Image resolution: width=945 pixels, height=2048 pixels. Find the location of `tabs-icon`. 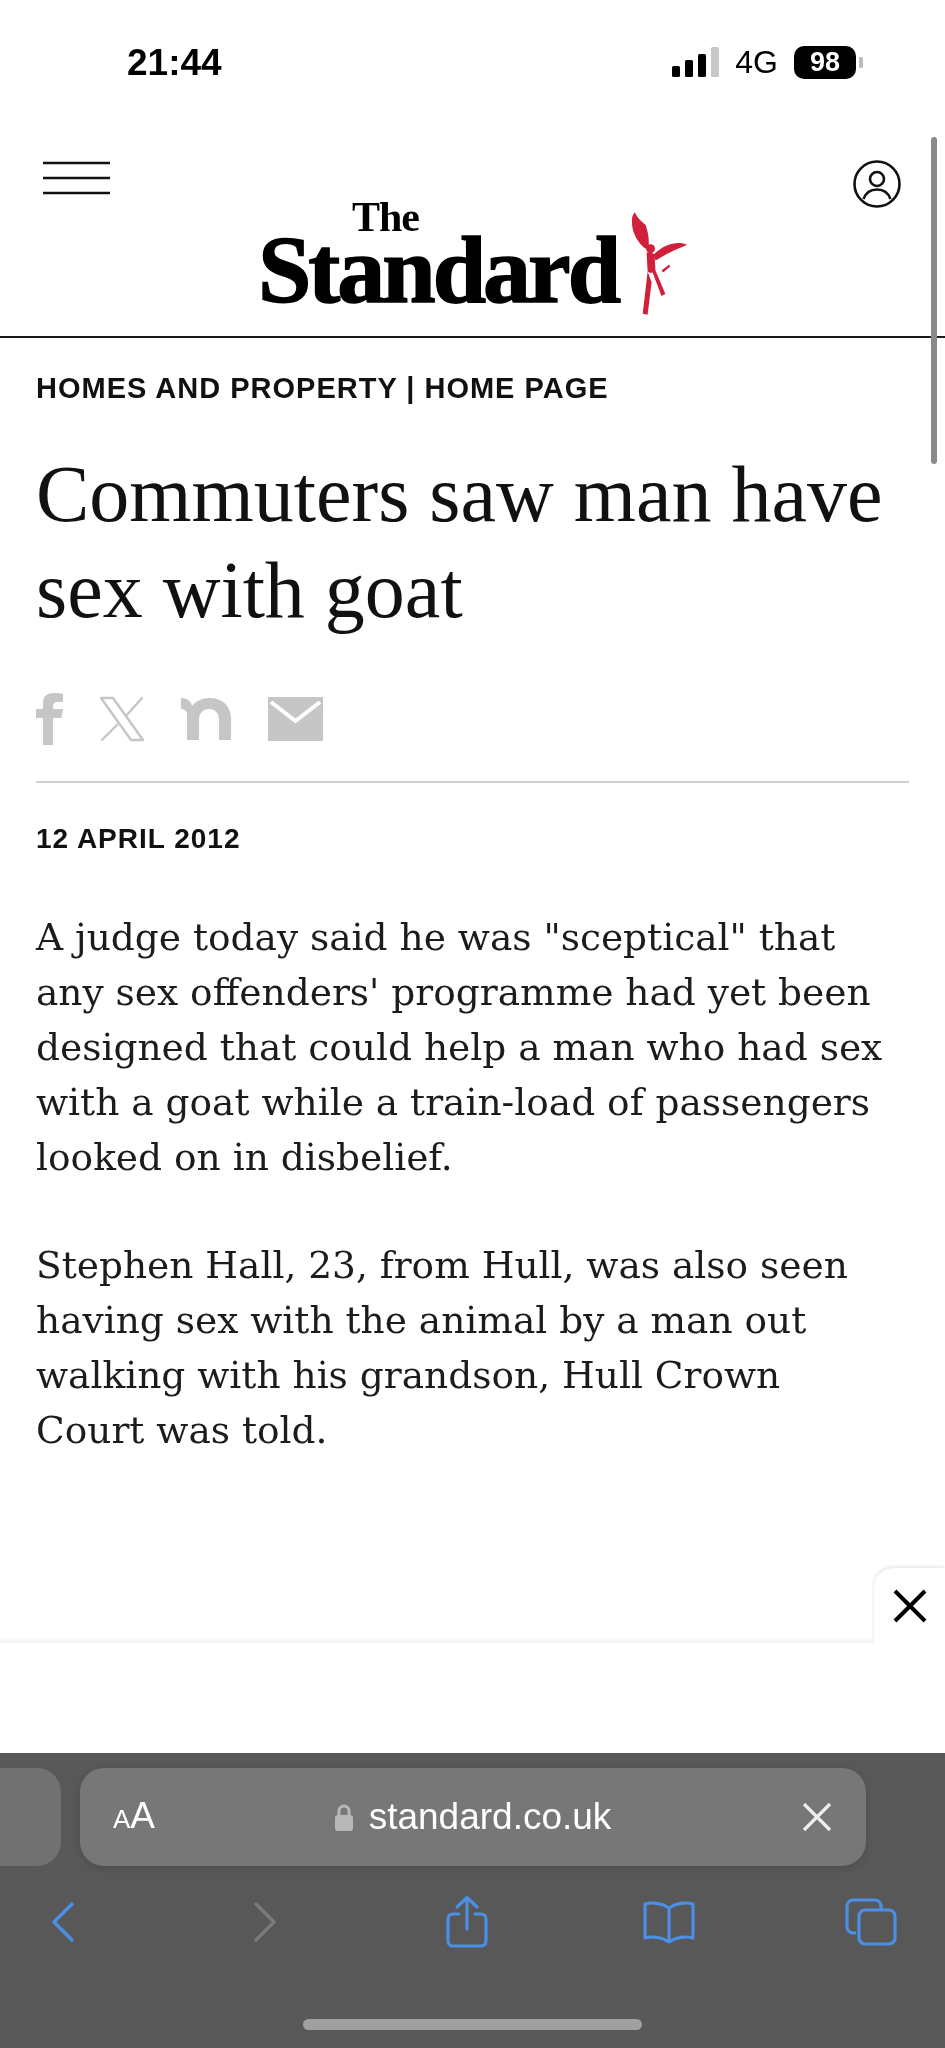

tabs-icon is located at coordinates (871, 1922).